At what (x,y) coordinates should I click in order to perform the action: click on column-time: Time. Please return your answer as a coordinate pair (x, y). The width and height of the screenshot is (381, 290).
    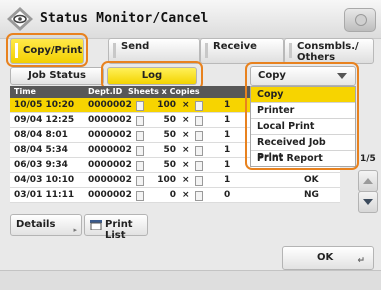
    Looking at the image, I should click on (25, 91).